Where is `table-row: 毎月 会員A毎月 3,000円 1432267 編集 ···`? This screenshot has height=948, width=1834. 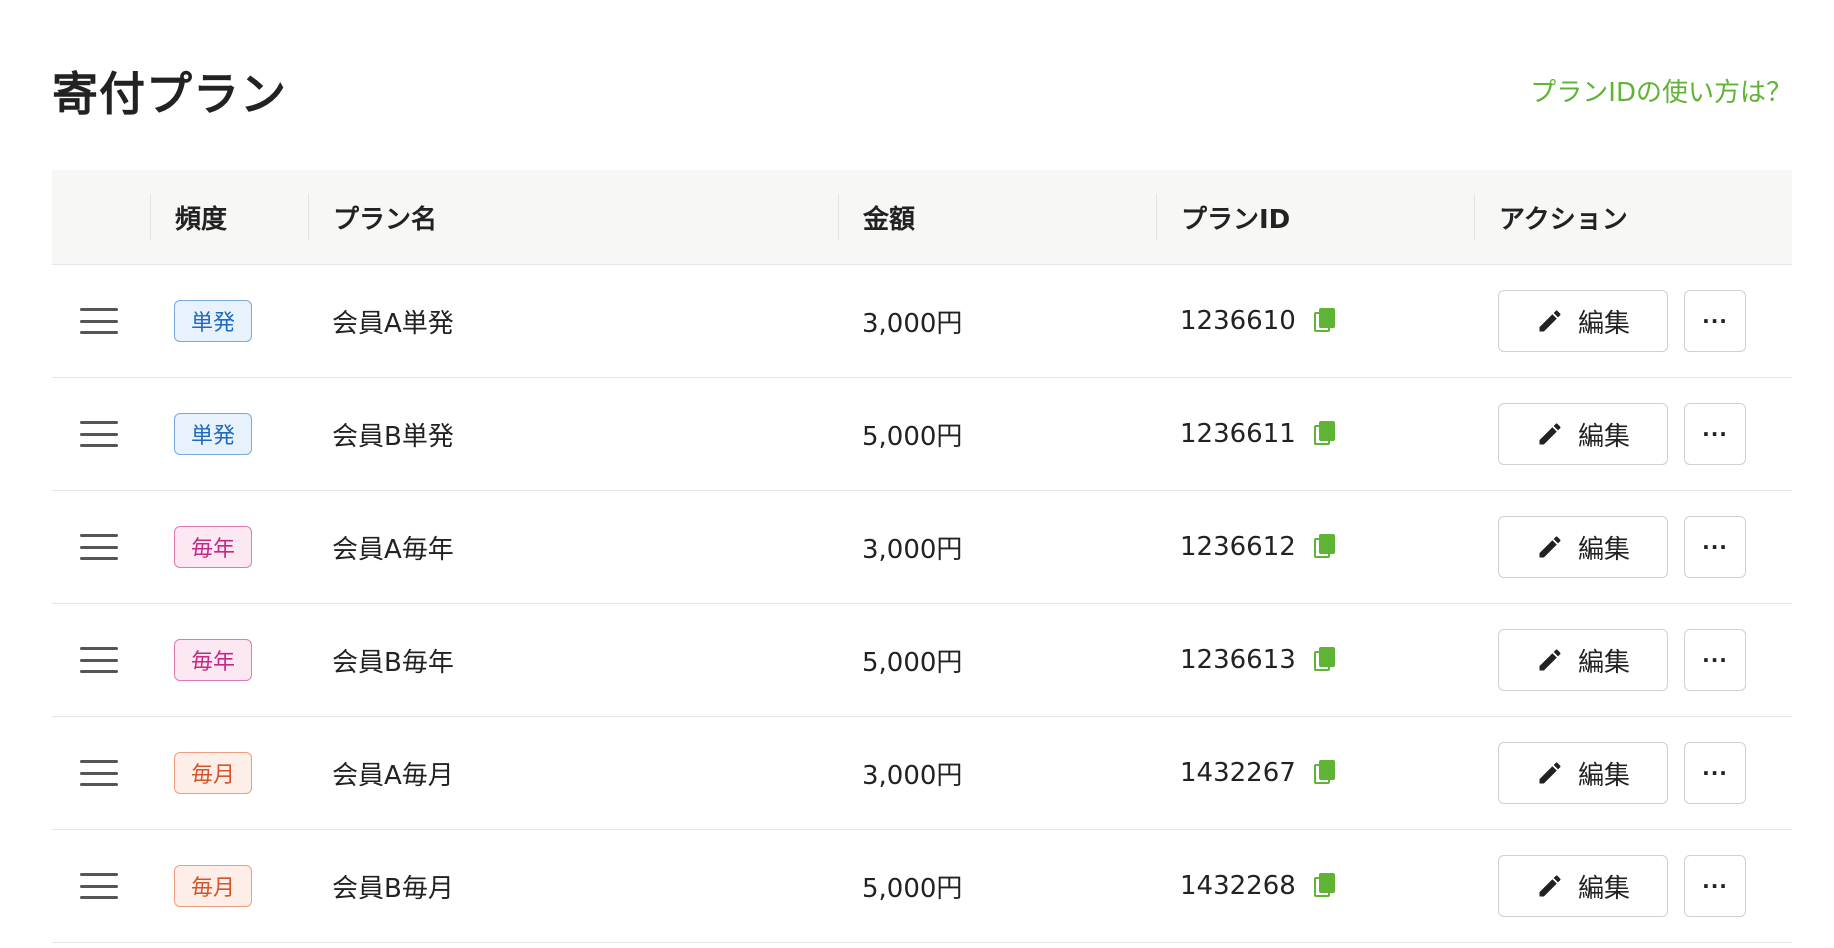 table-row: 毎月 会員A毎月 3,000円 1432267 編集 ··· is located at coordinates (922, 773).